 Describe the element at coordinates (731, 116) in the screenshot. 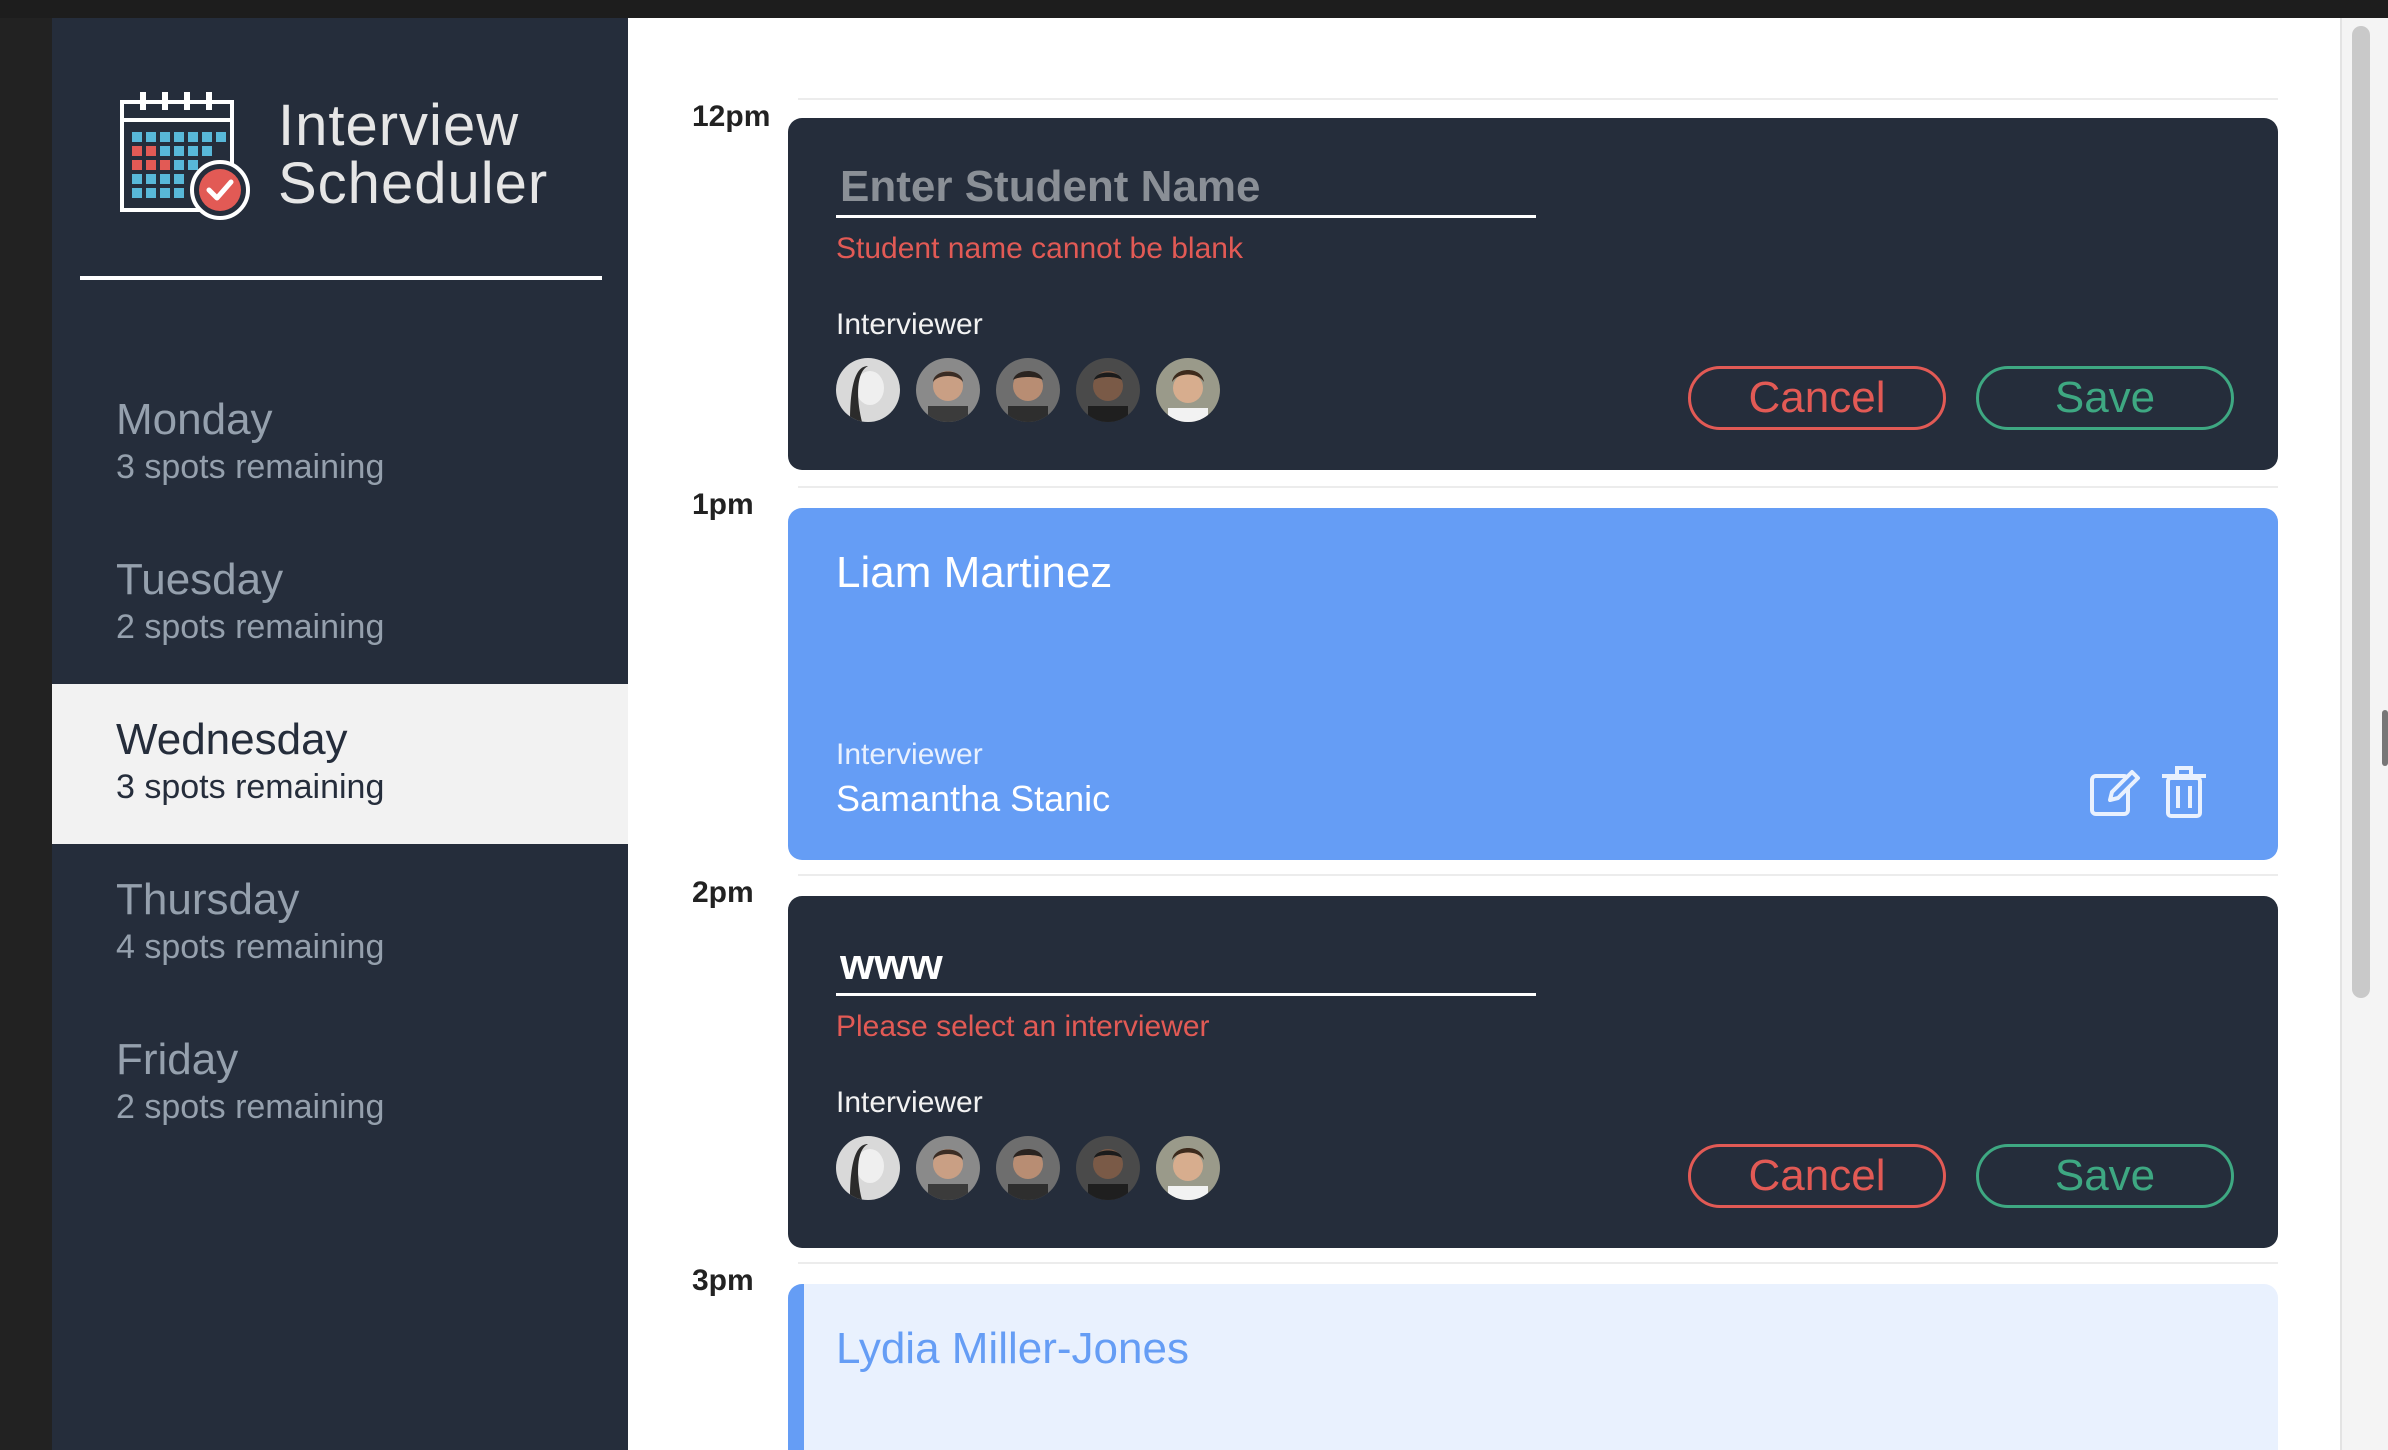

I see `time-label-12pm: 12pm` at that location.